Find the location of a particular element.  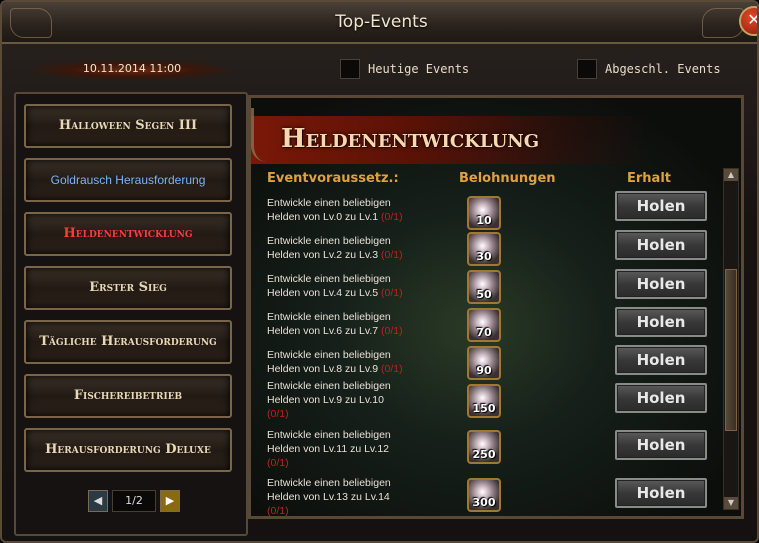

page-number: 1/2 is located at coordinates (134, 501).